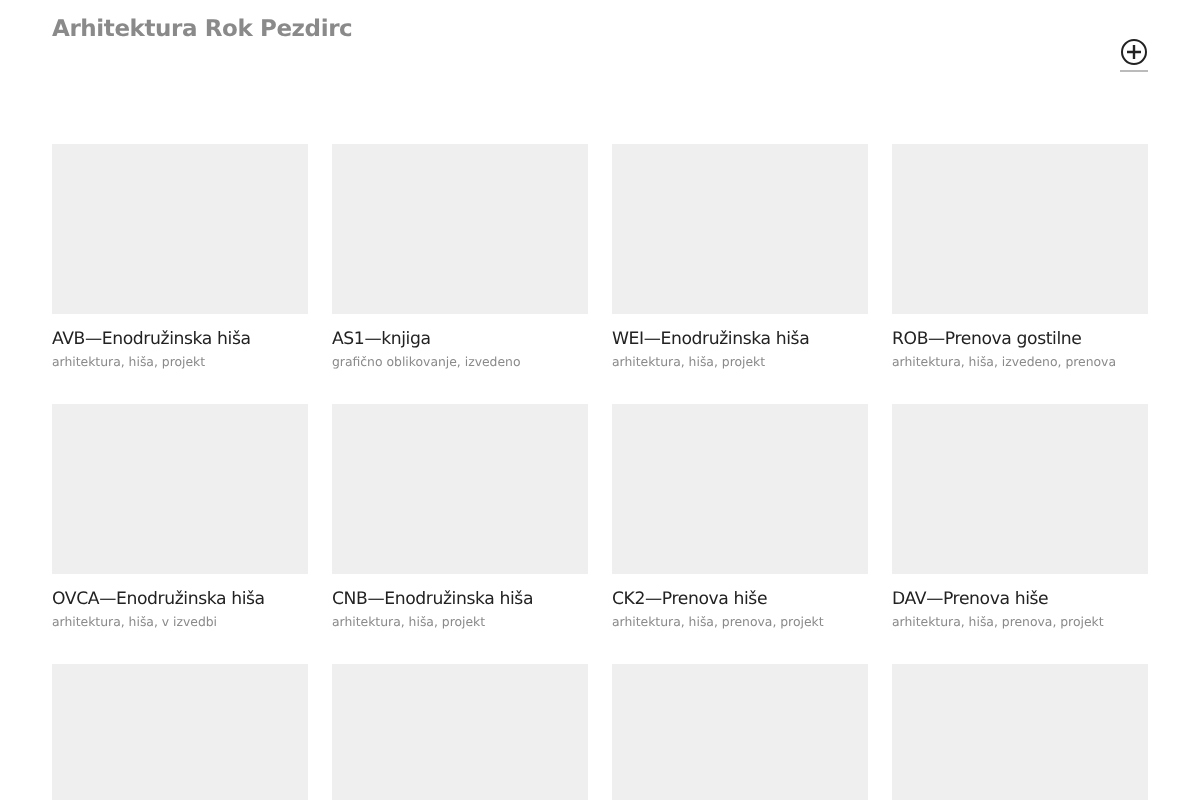  I want to click on project-title: WEI—Enodružinska hiša, so click(711, 340).